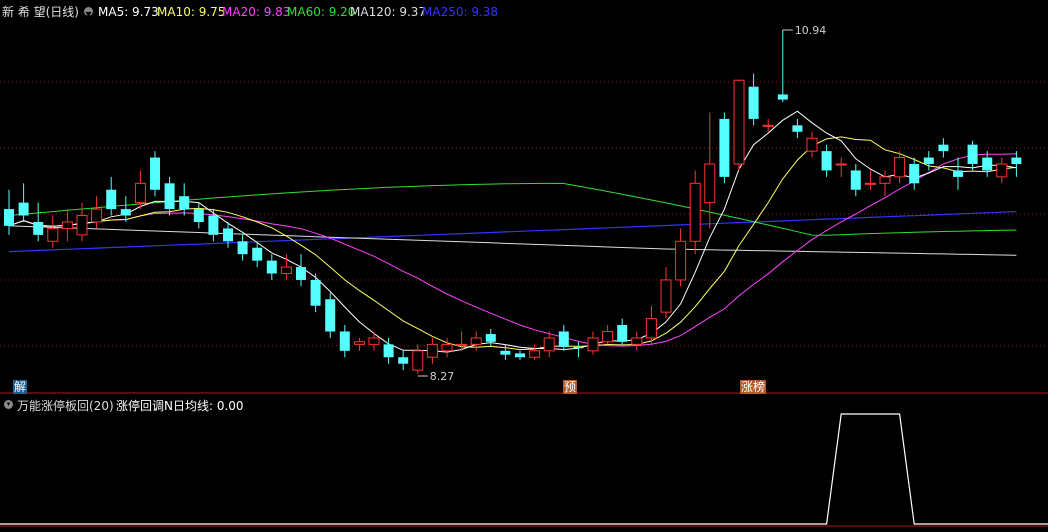 The image size is (1048, 532). What do you see at coordinates (88, 14) in the screenshot?
I see `settings-toggle-icon: ▾` at bounding box center [88, 14].